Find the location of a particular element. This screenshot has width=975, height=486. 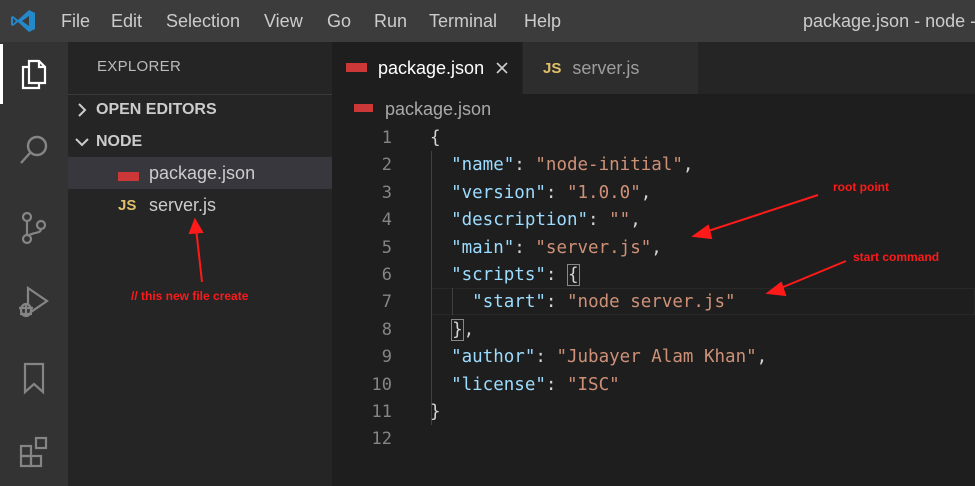

menu-view: View is located at coordinates (283, 21).